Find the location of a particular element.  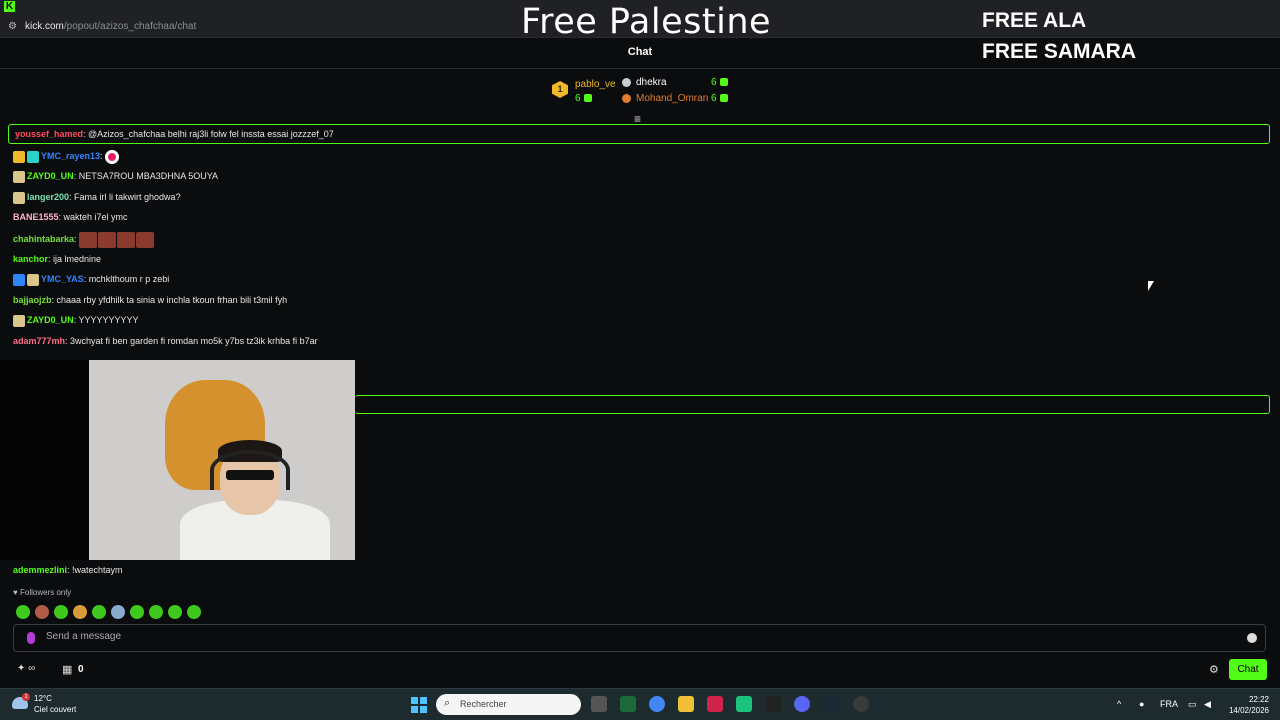

kick-logo-icon: K is located at coordinates (9, 6).